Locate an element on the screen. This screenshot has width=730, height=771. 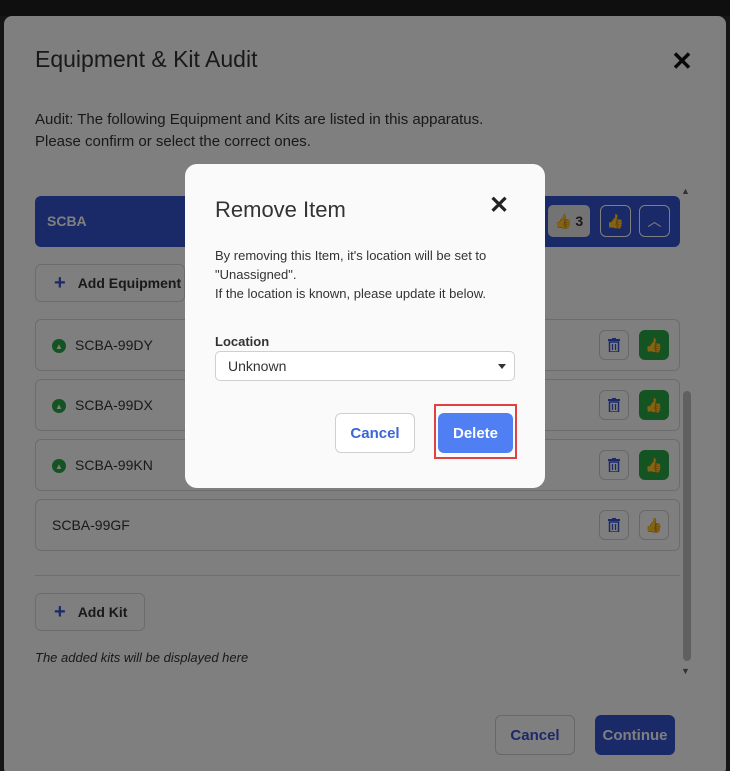
location-select: Unknown is located at coordinates (365, 366).